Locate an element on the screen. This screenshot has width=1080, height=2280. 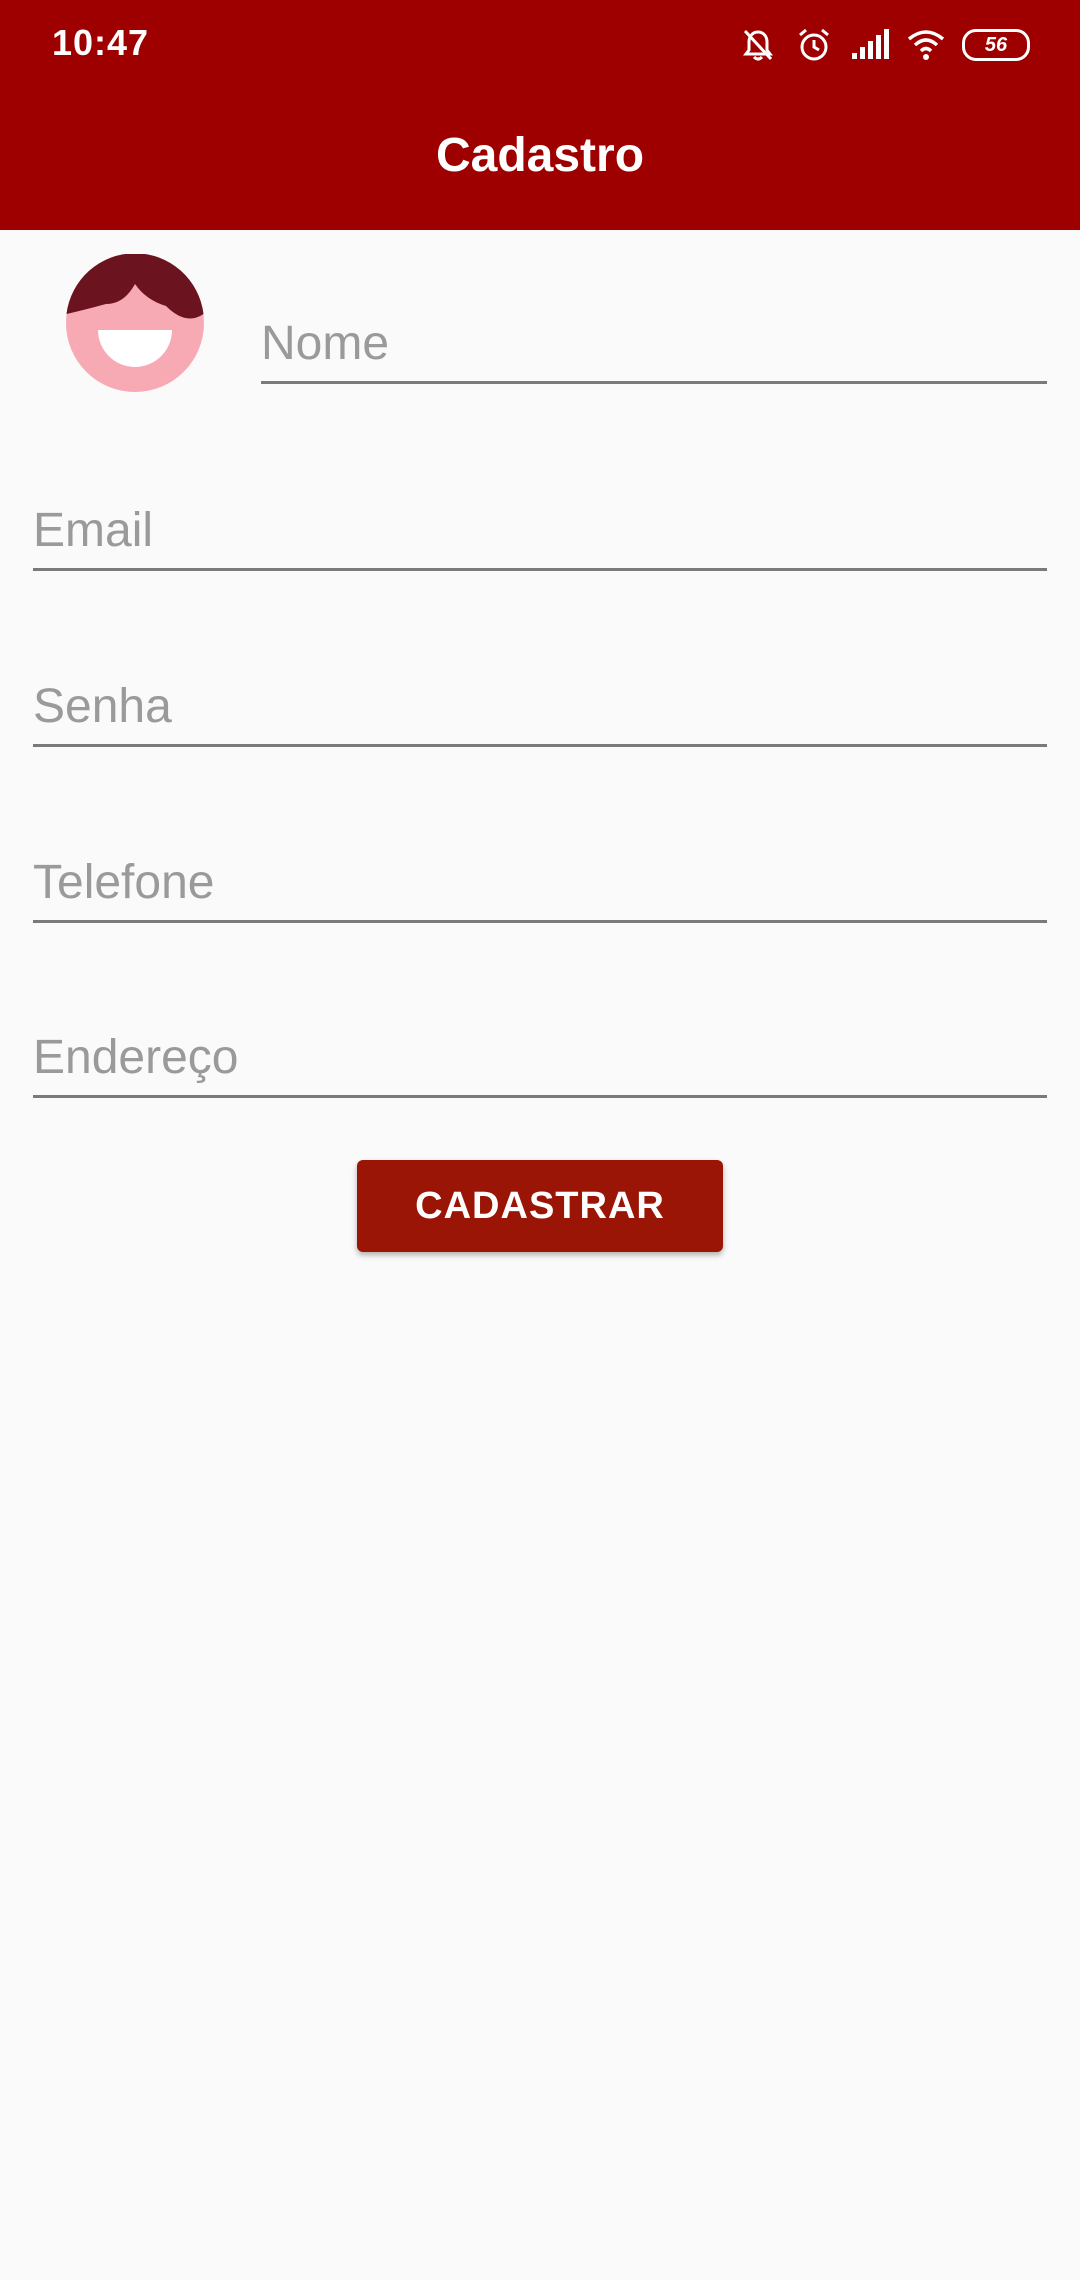
page-title: Cadastro is located at coordinates (540, 155).